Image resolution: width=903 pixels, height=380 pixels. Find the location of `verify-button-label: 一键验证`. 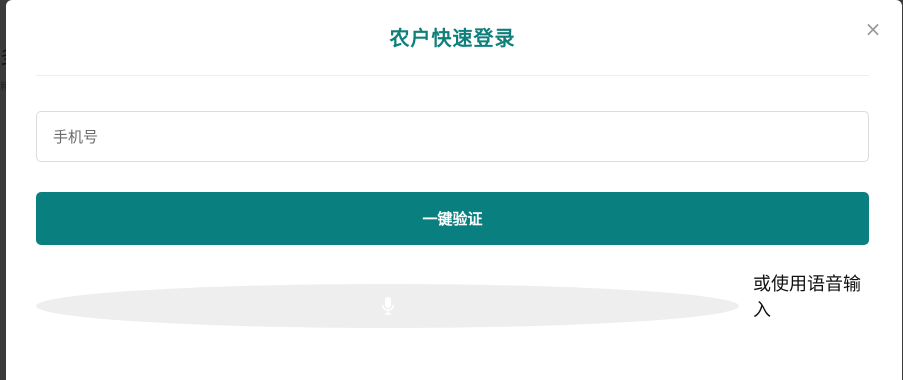

verify-button-label: 一键验证 is located at coordinates (452, 219).